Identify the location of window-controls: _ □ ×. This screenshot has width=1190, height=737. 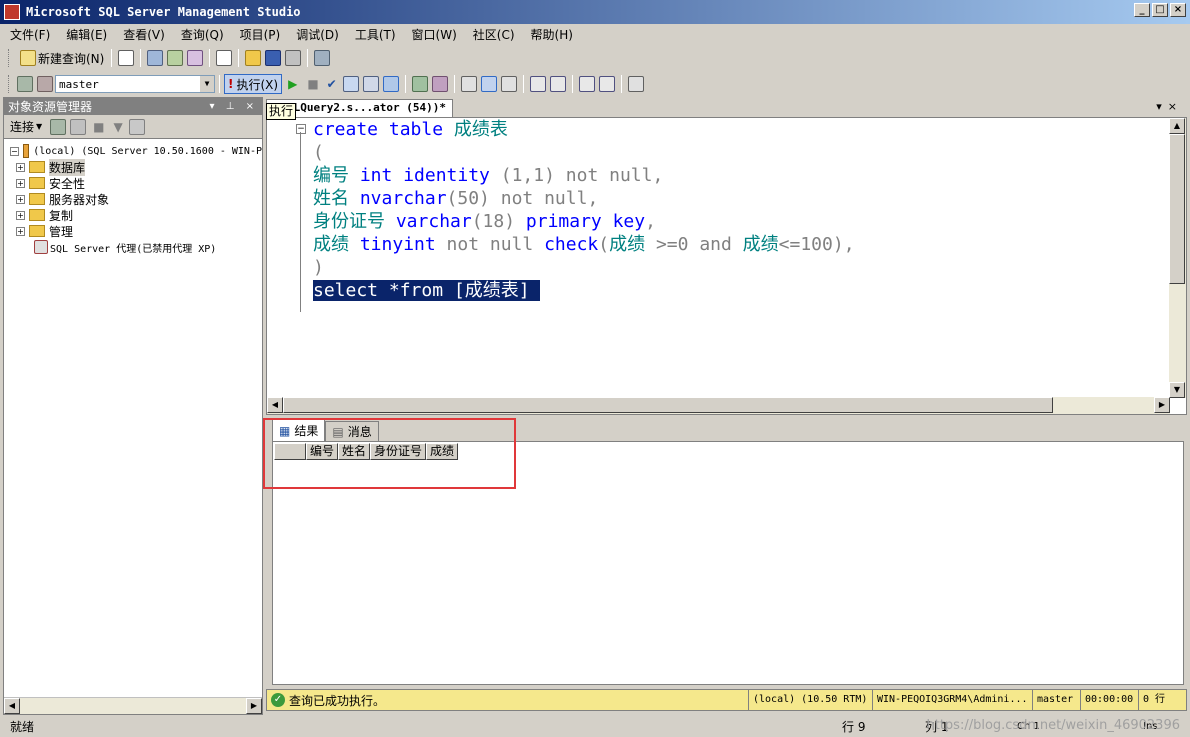
(1160, 10).